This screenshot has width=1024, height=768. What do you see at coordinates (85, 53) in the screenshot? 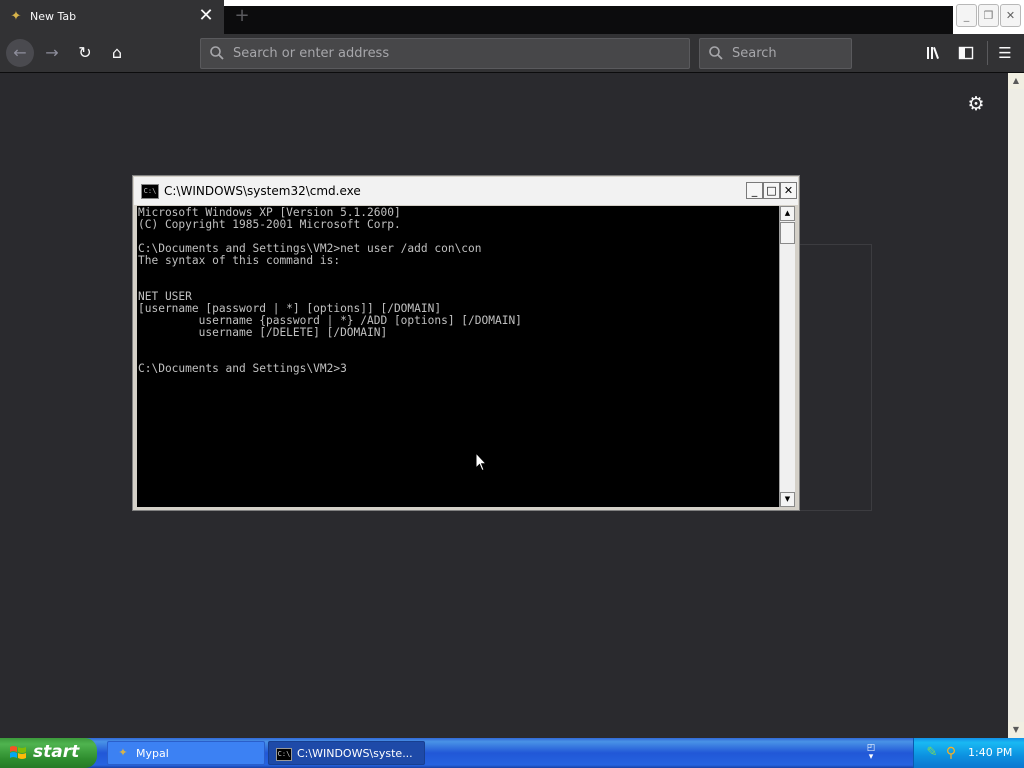
I see `reload-icon: ↻` at bounding box center [85, 53].